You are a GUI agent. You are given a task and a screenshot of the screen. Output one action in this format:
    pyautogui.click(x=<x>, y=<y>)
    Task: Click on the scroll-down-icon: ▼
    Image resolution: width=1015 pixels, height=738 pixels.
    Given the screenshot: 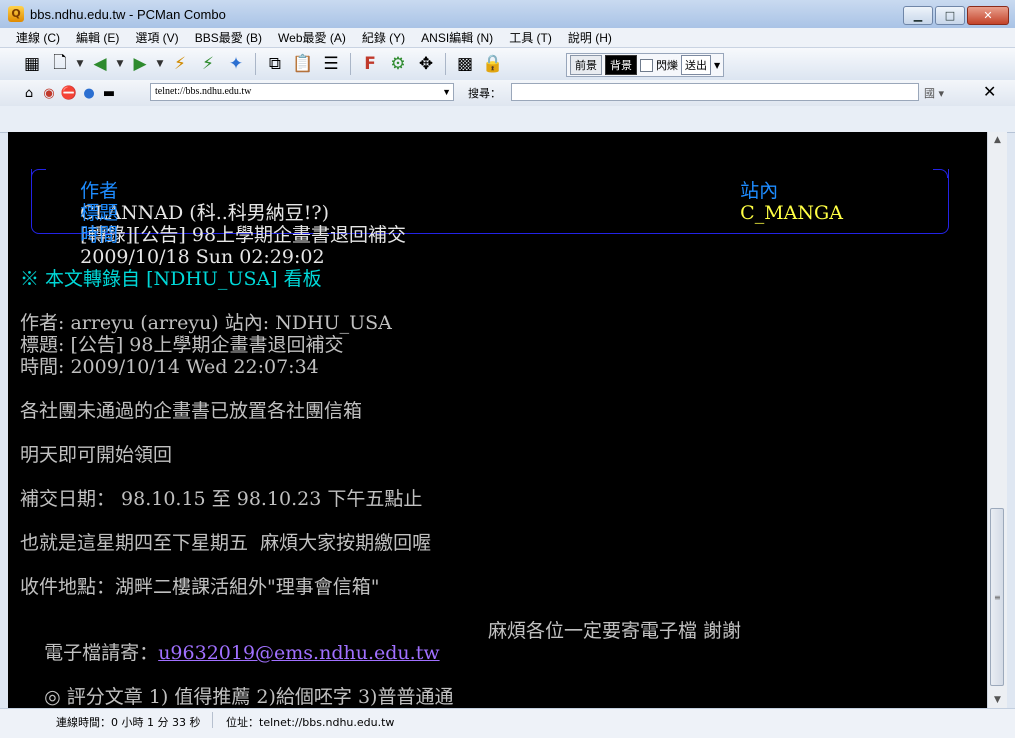 What is the action you would take?
    pyautogui.click(x=997, y=700)
    